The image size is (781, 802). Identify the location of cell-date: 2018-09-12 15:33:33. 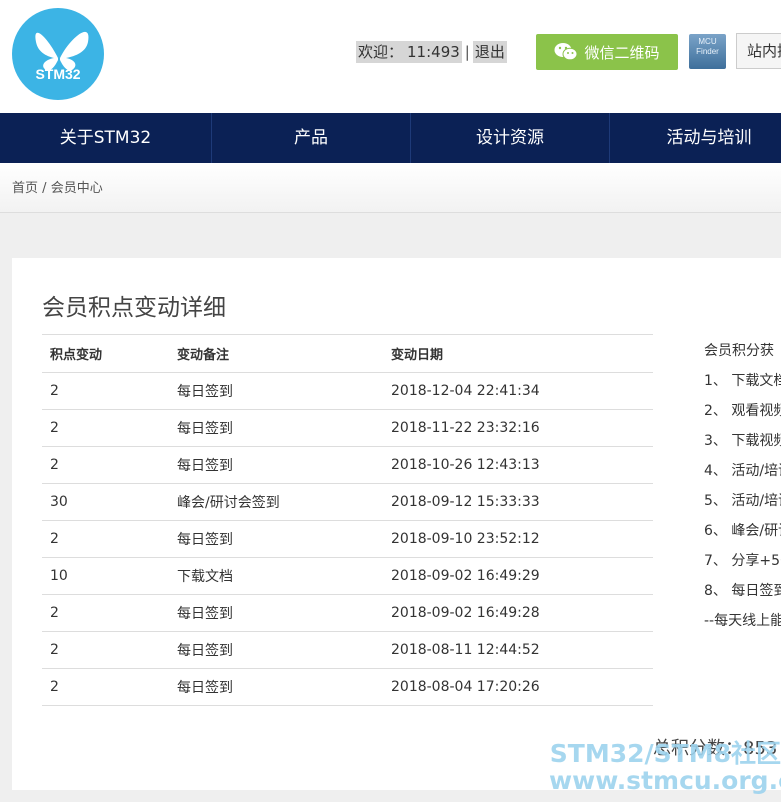
(518, 502).